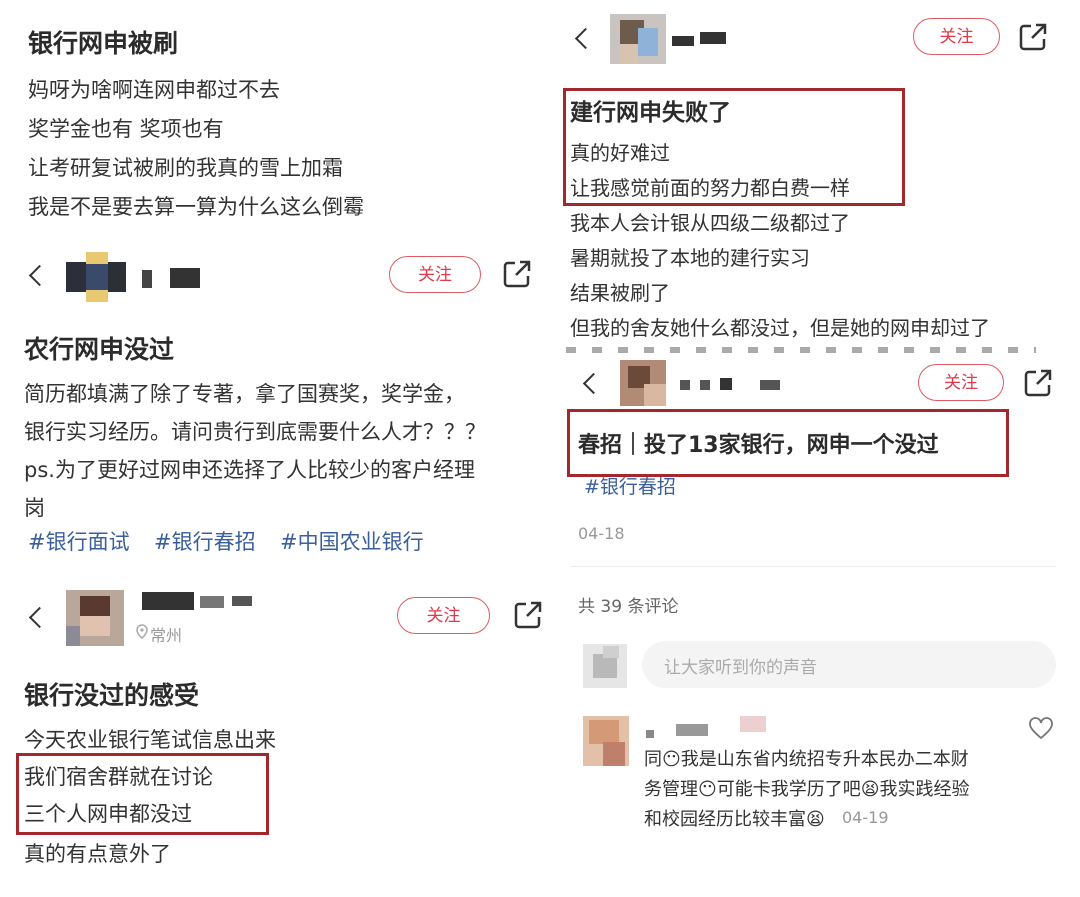 This screenshot has height=897, width=1080. I want to click on post2-line: 简历都填满了除了专著，拿了国赛奖，奖学金，, so click(244, 394).